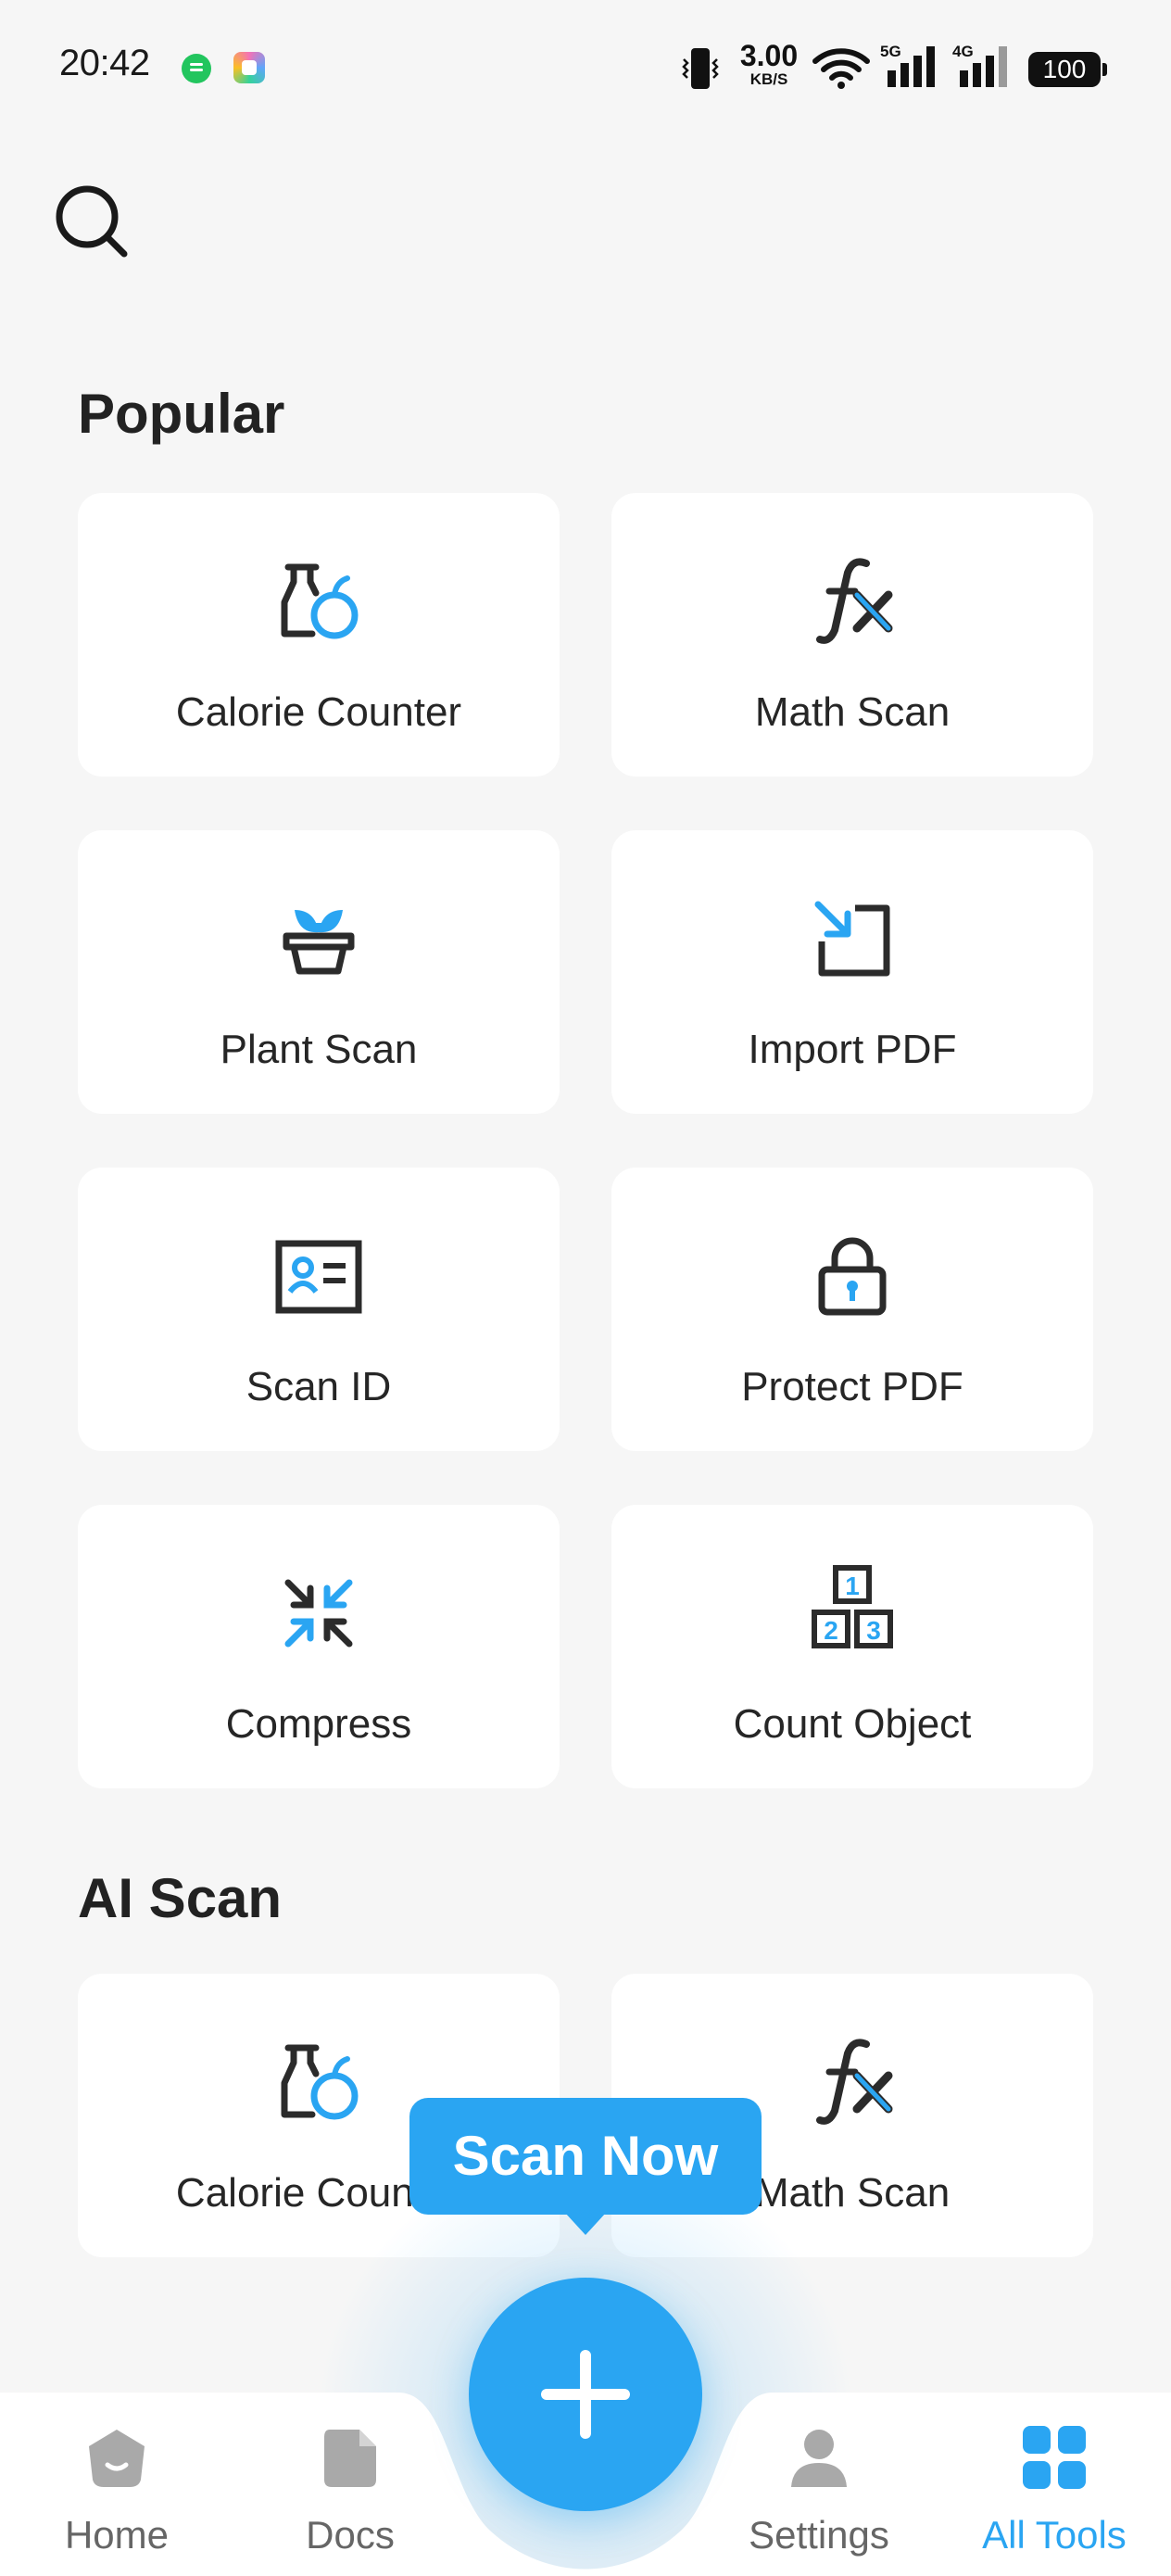 This screenshot has height=2576, width=1171. Describe the element at coordinates (874, 1631) in the screenshot. I see `svg-text: 3` at that location.